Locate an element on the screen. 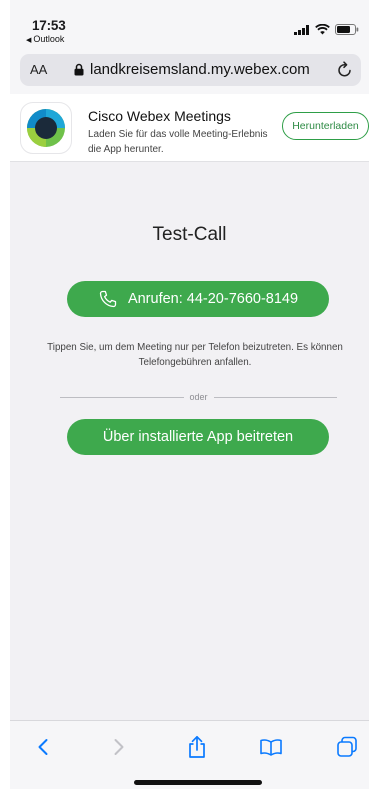  forward-icon is located at coordinates (119, 747).